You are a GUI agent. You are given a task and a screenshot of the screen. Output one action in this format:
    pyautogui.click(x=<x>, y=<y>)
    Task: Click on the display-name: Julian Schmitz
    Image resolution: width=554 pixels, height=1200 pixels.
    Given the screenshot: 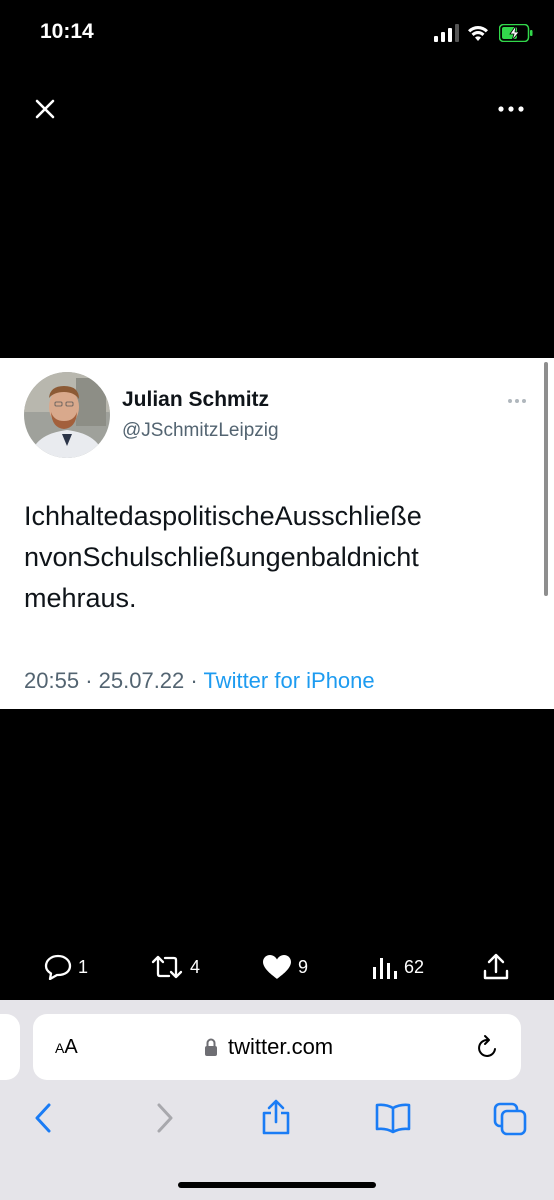 What is the action you would take?
    pyautogui.click(x=195, y=400)
    